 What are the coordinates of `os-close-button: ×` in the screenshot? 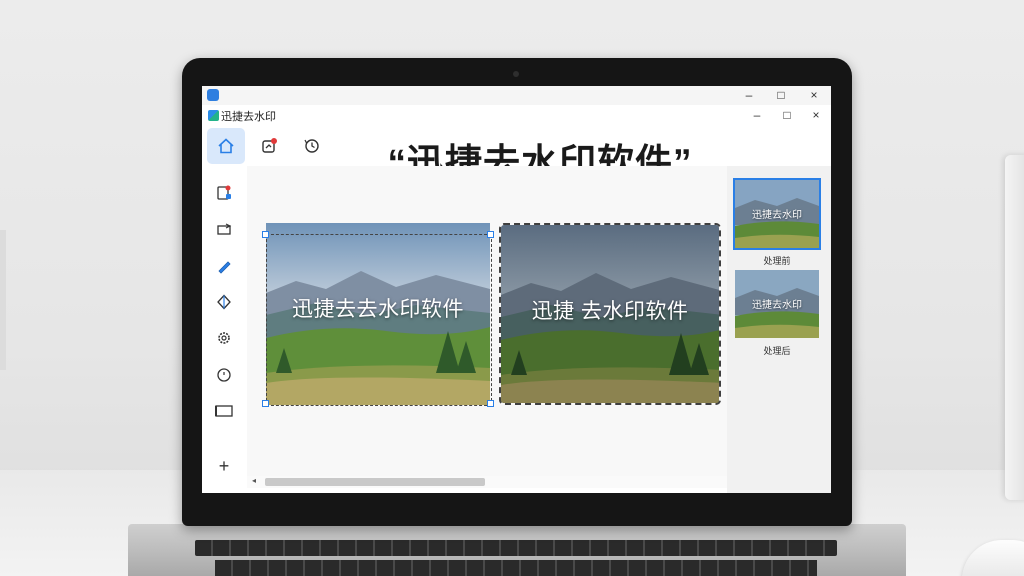 It's located at (814, 95).